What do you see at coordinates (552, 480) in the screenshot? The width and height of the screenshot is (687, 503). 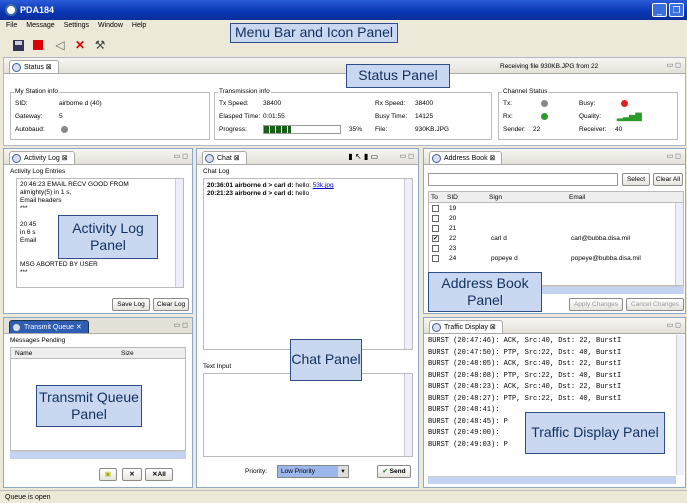 I see `traffic-hscrollbar` at bounding box center [552, 480].